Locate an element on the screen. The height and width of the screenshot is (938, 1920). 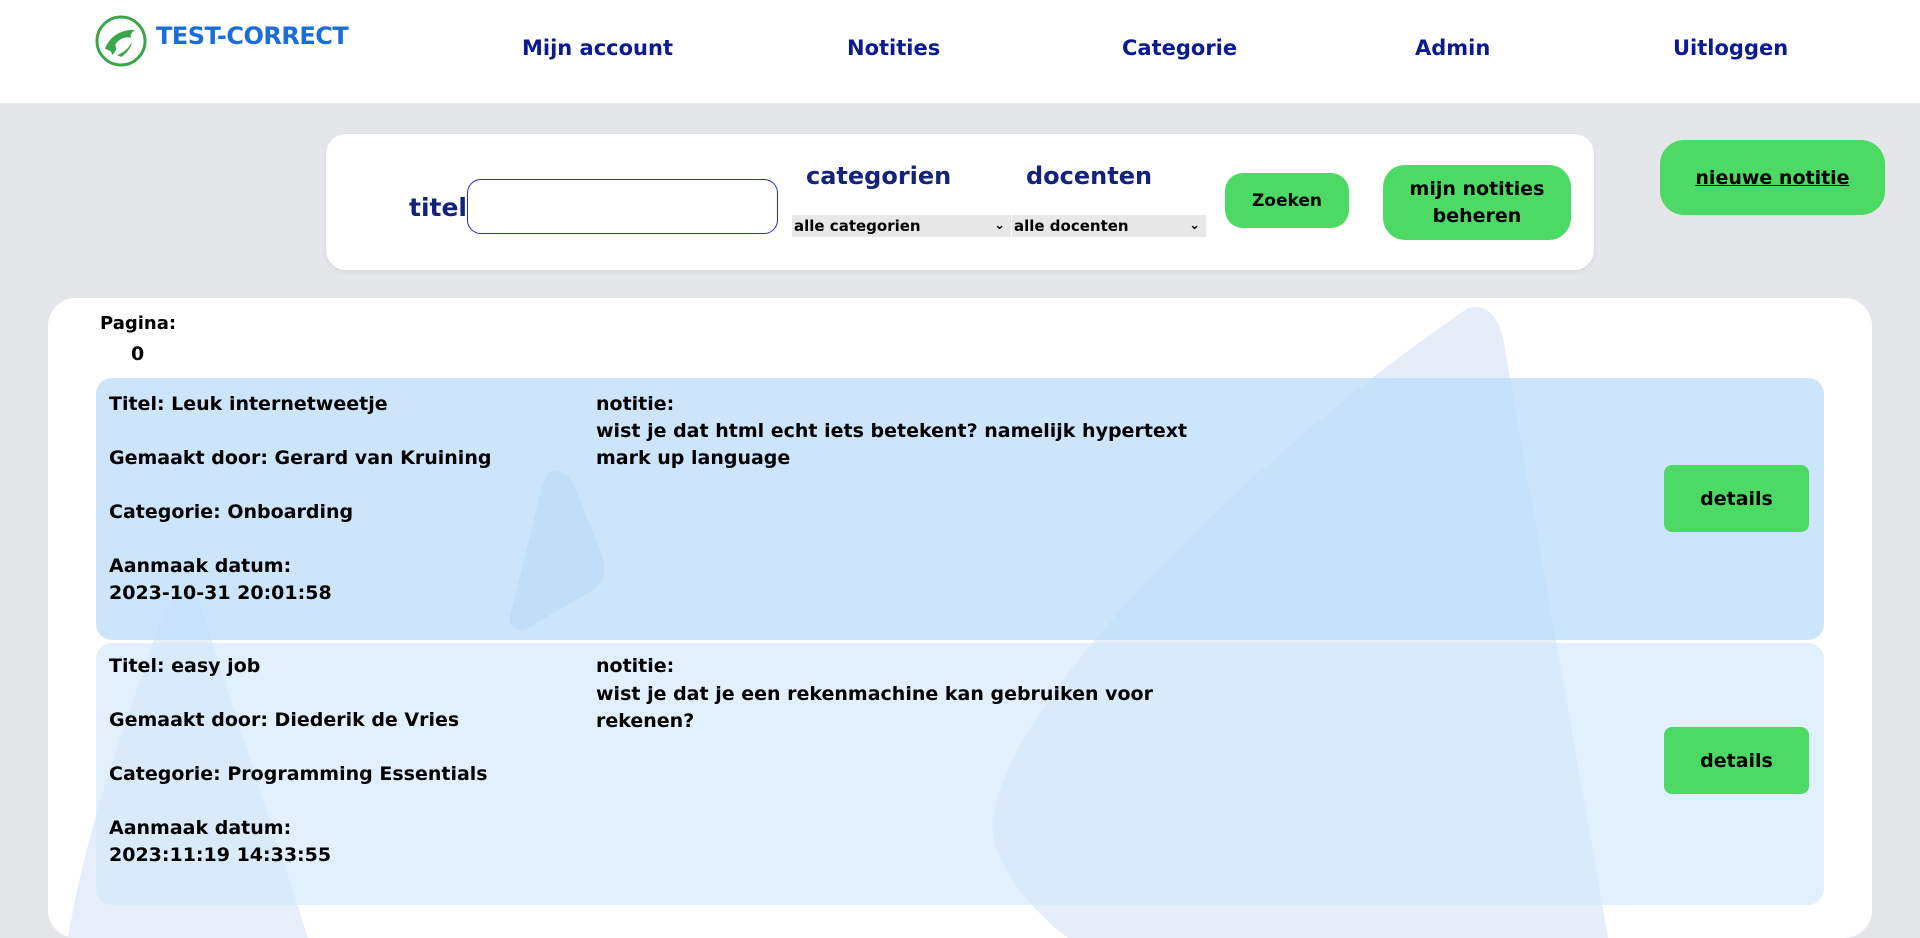
note-author: Gemaakt door: Gerard van Kruining is located at coordinates (300, 458).